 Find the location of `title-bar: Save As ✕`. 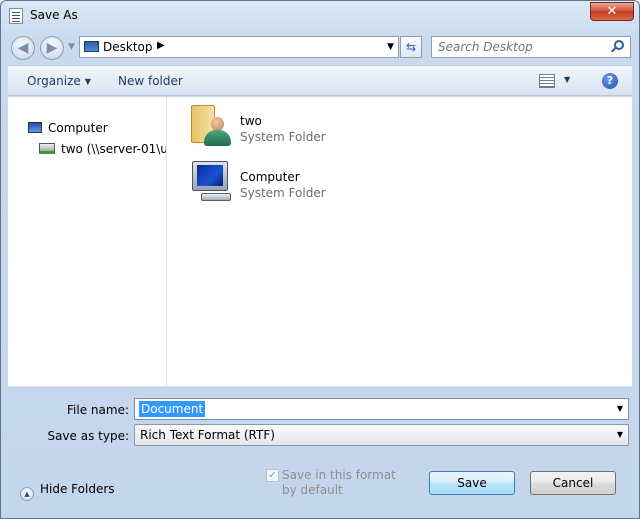

title-bar: Save As ✕ is located at coordinates (320, 16).